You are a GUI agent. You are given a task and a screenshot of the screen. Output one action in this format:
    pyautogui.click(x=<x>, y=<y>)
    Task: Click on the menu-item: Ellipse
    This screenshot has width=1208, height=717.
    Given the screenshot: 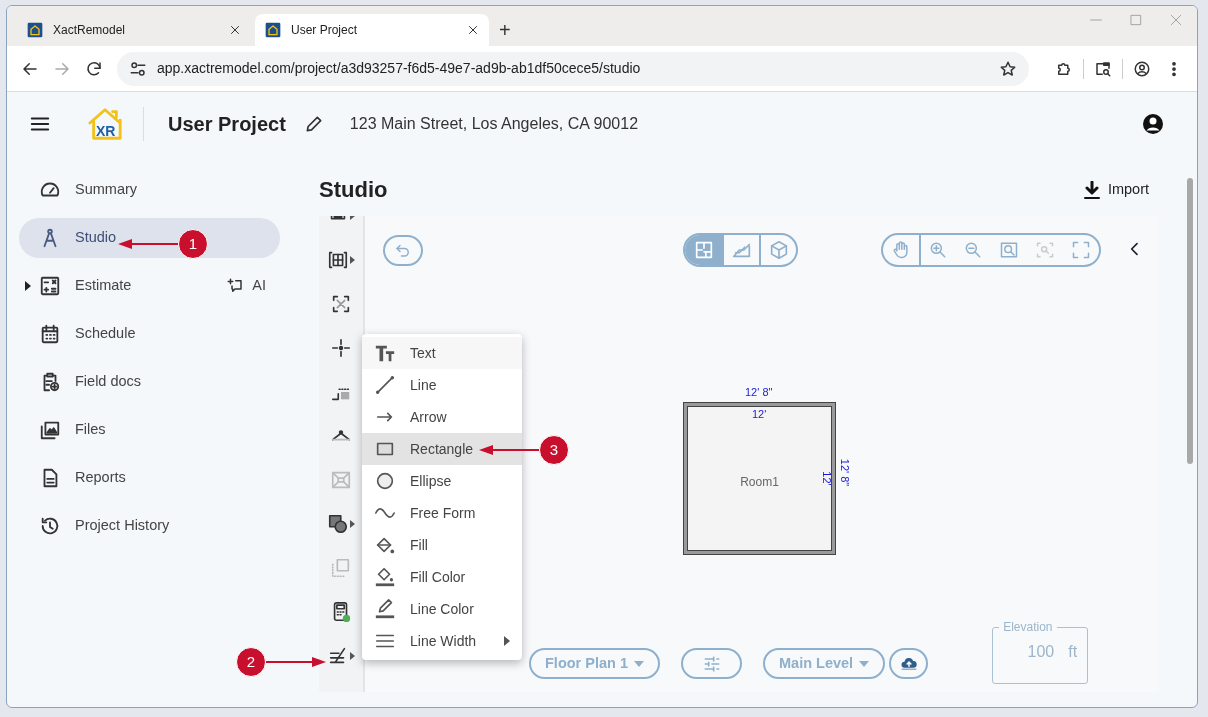 What is the action you would take?
    pyautogui.click(x=442, y=481)
    